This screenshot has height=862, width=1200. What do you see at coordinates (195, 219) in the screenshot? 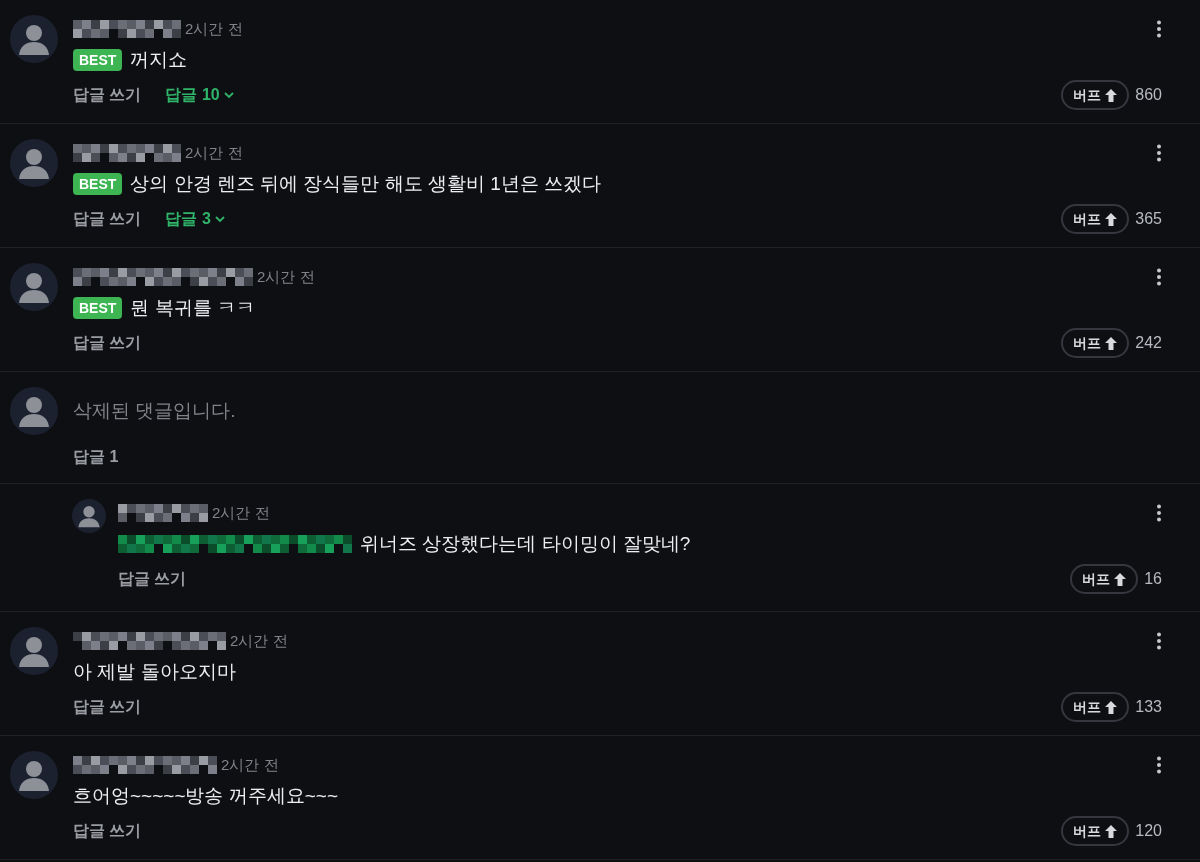
I see `replies-toggle: 답글 3` at bounding box center [195, 219].